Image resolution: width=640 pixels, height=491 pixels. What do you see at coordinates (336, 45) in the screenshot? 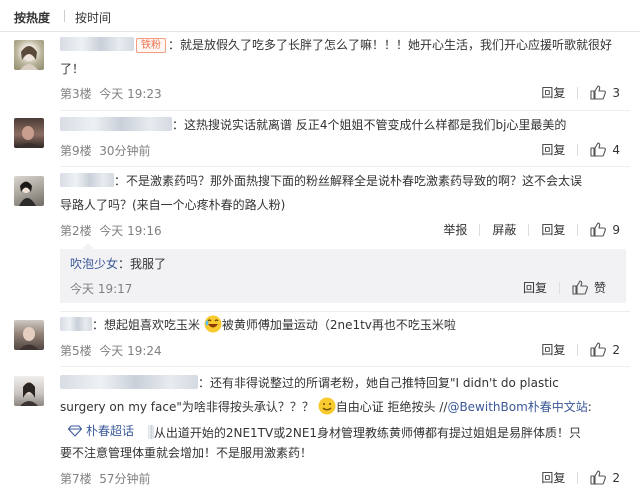
I see `comment-text: 铁粉 ：就是放假久了吃多了长胖了怎么了嘛！！！她开心生活，我们开心应援听歌就很好` at bounding box center [336, 45].